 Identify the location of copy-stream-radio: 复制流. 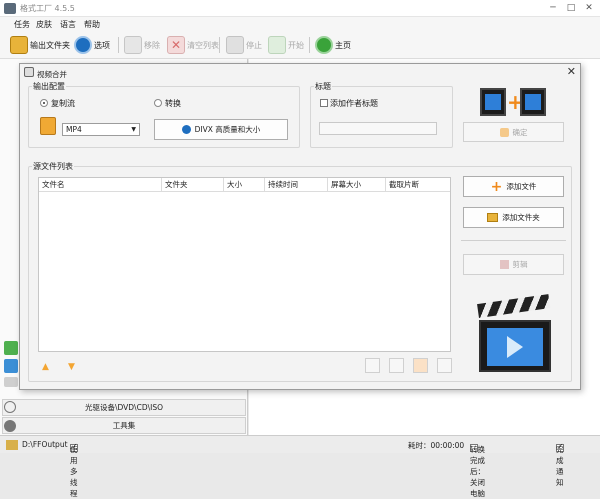
(57, 103).